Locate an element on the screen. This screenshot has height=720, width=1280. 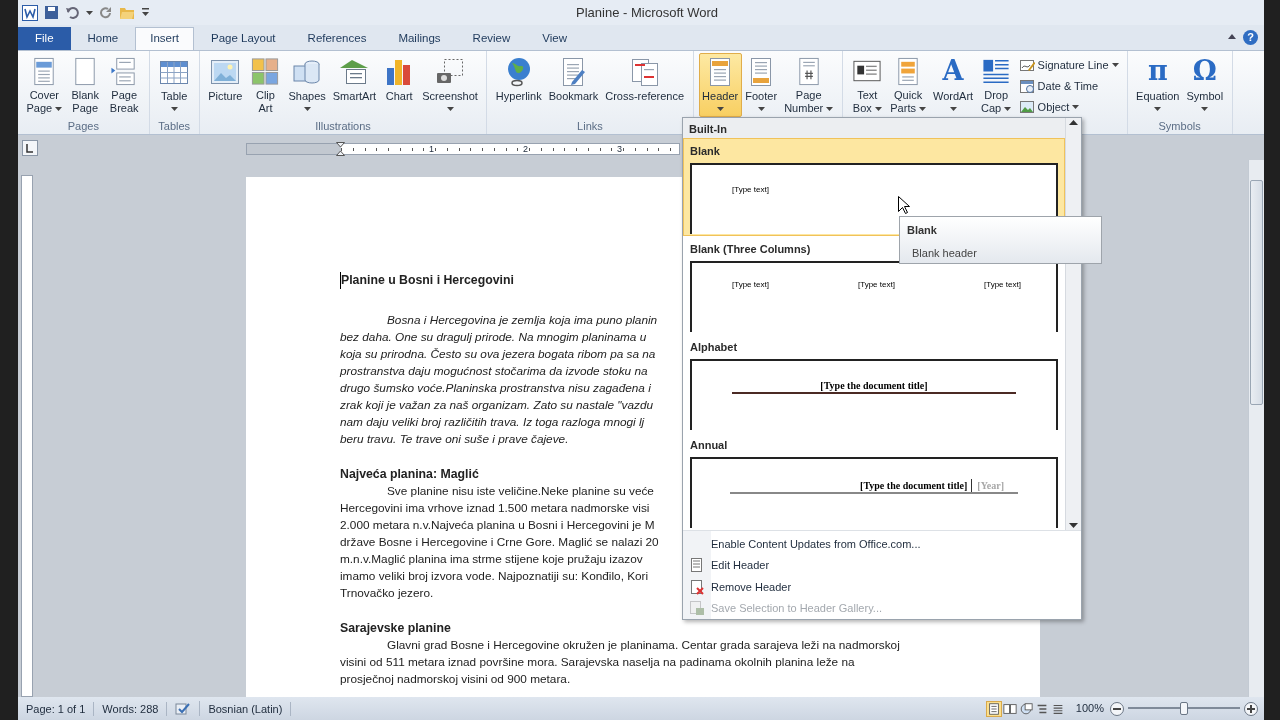
help-icon: ? is located at coordinates (1250, 37).